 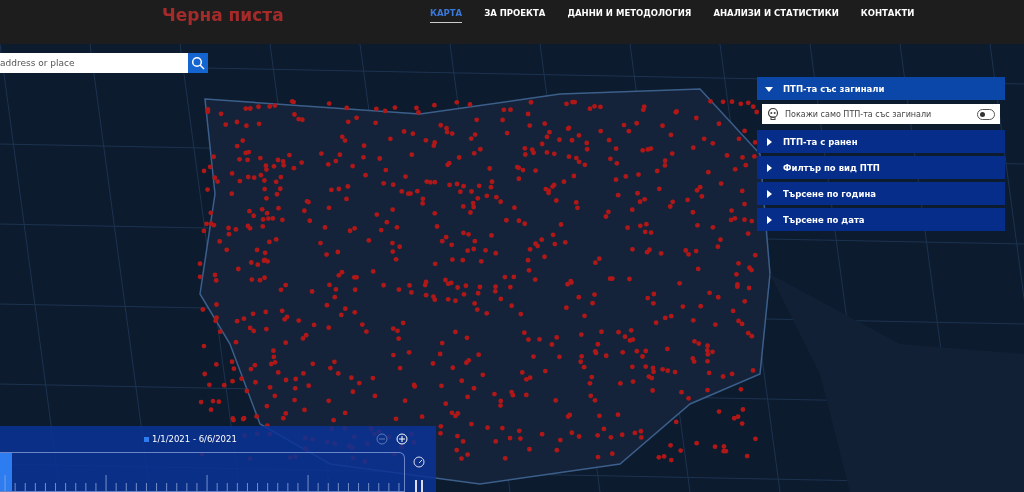 I want to click on accordion-header: ПТП-та със загинали, so click(x=881, y=88).